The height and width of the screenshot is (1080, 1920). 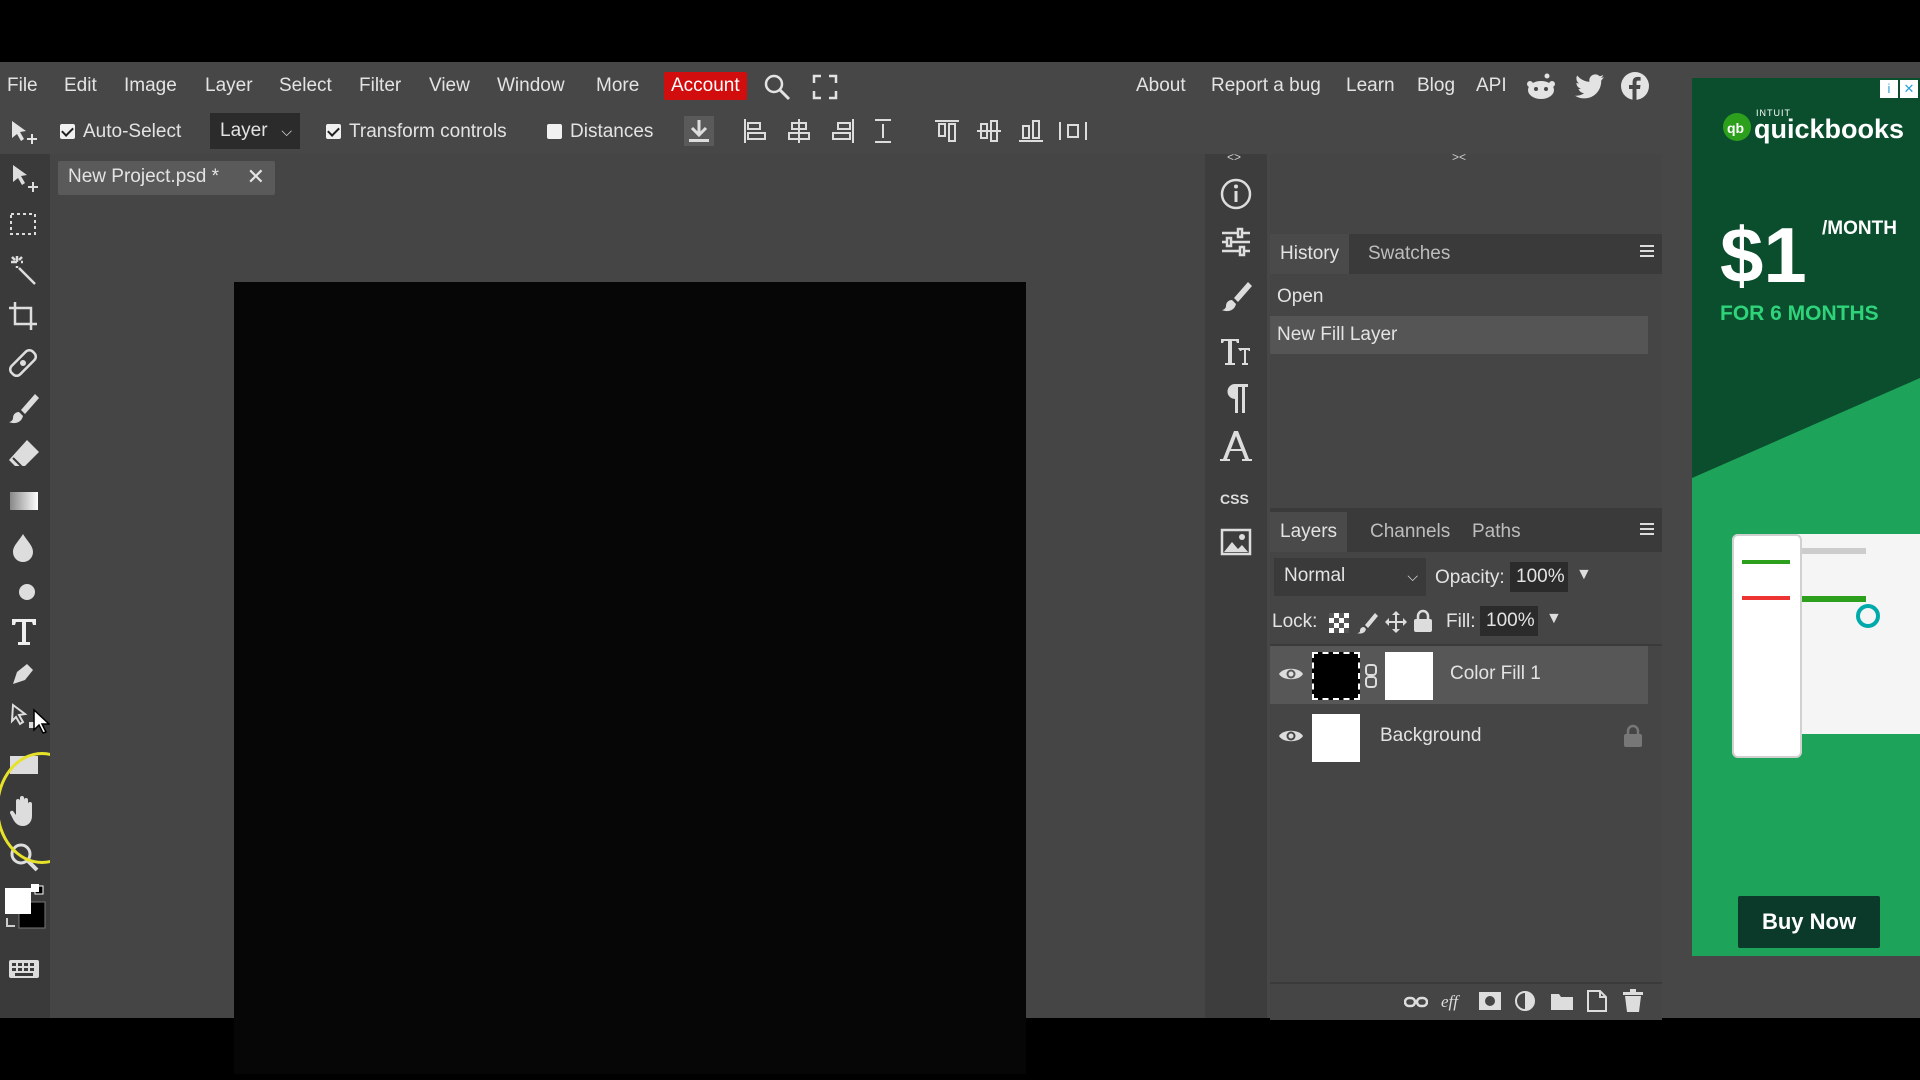 What do you see at coordinates (1416, 1002) in the screenshot?
I see `link-layers-icon` at bounding box center [1416, 1002].